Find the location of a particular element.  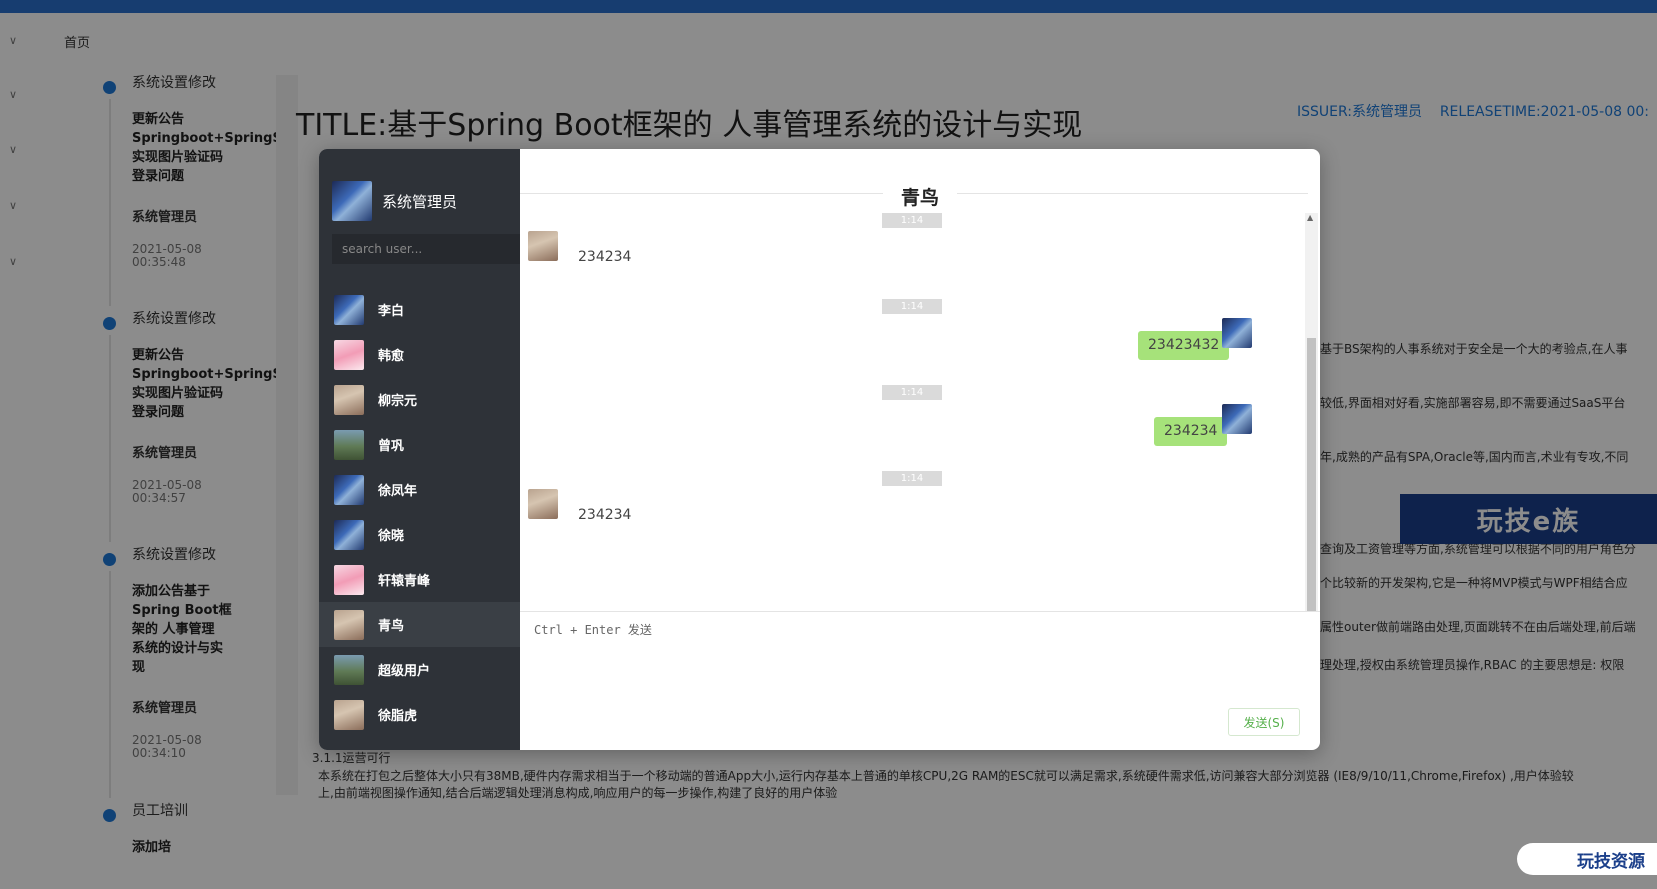

contact-name: 柳宗元 is located at coordinates (398, 401).